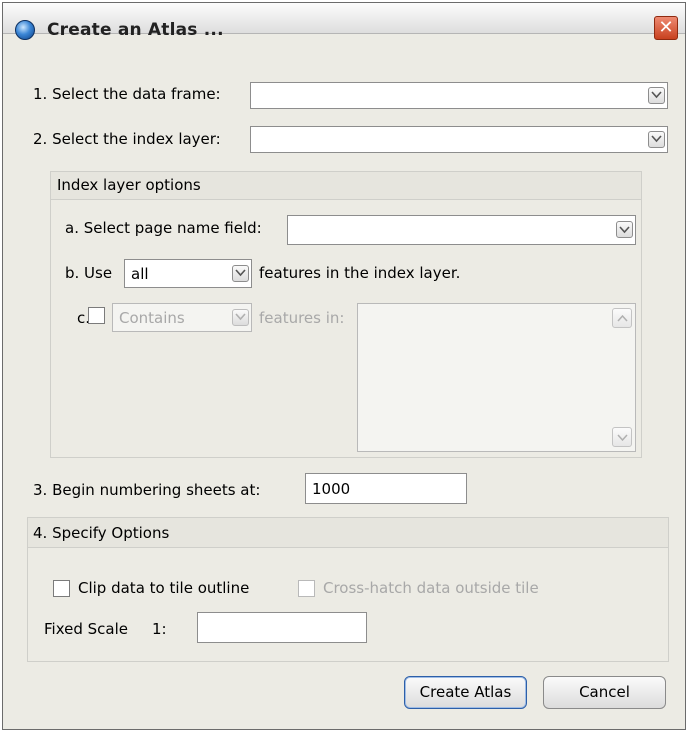  I want to click on spatial-filter-checkbox, so click(96, 315).